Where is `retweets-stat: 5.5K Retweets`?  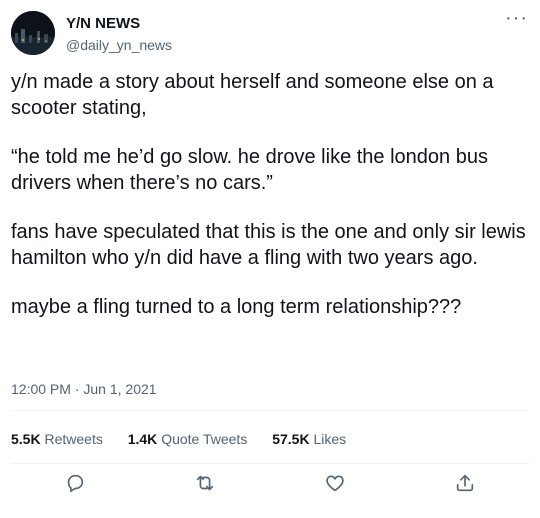
retweets-stat: 5.5K Retweets is located at coordinates (57, 439).